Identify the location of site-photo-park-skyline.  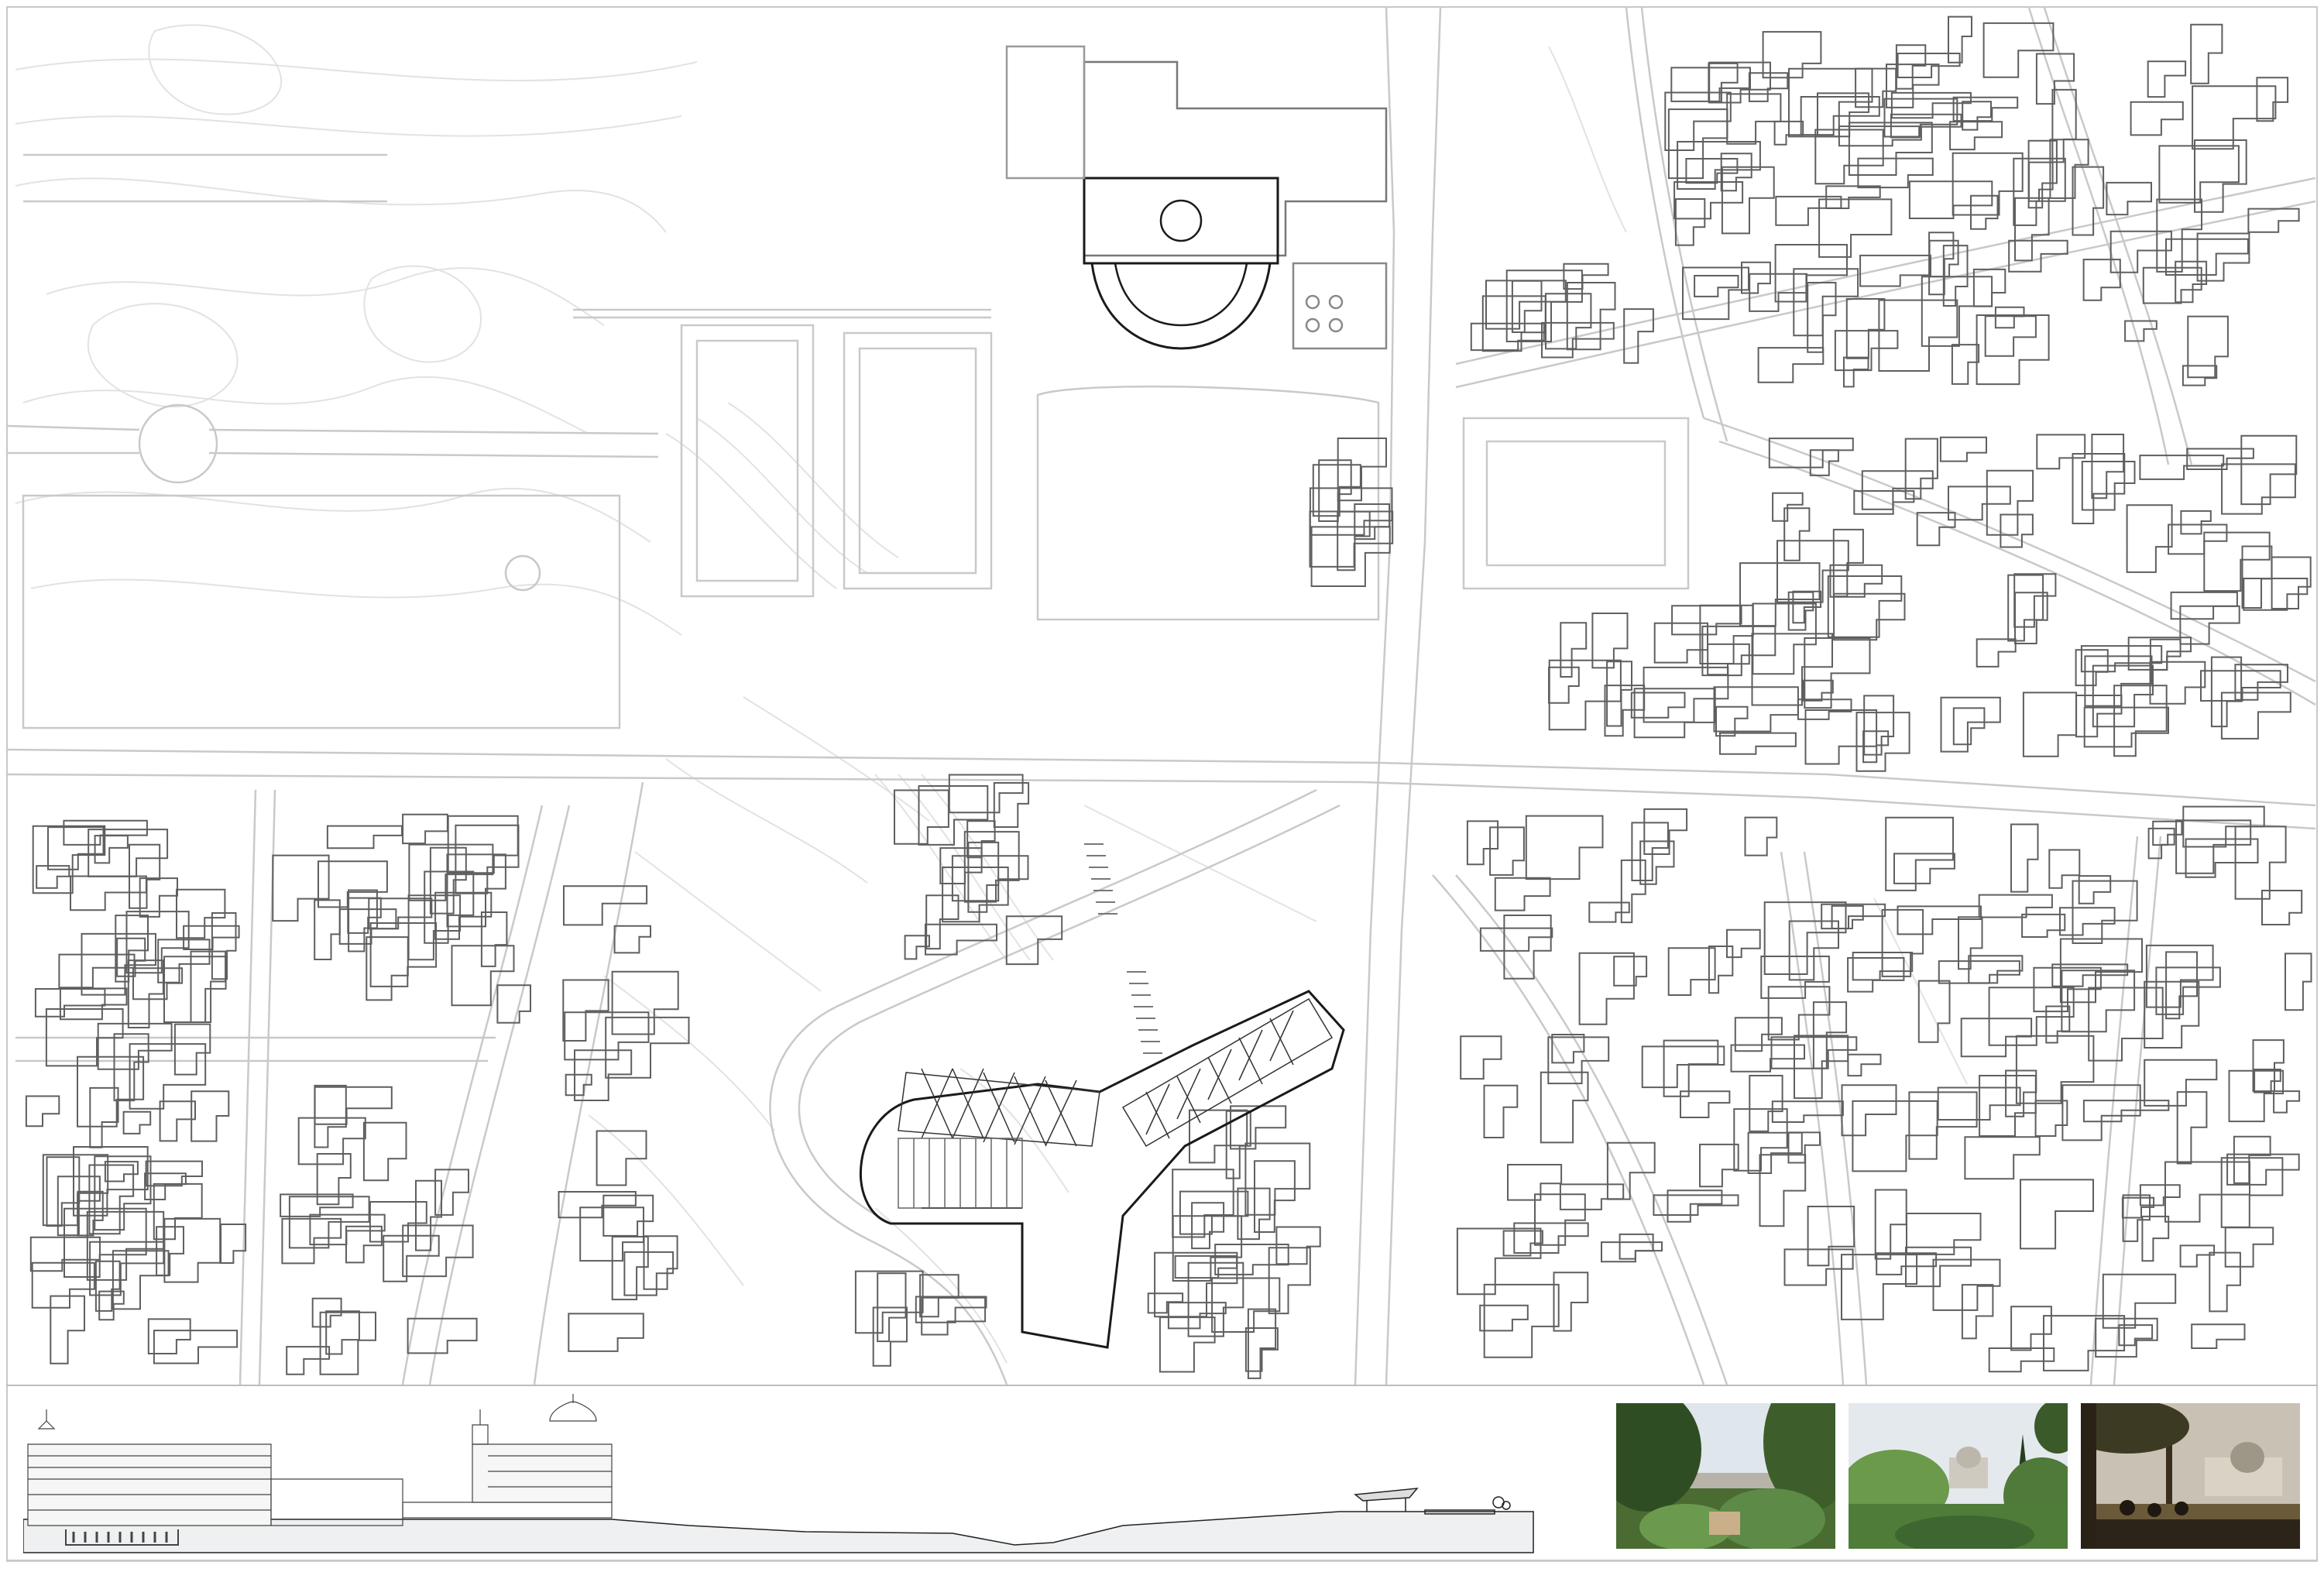
(1725, 1476).